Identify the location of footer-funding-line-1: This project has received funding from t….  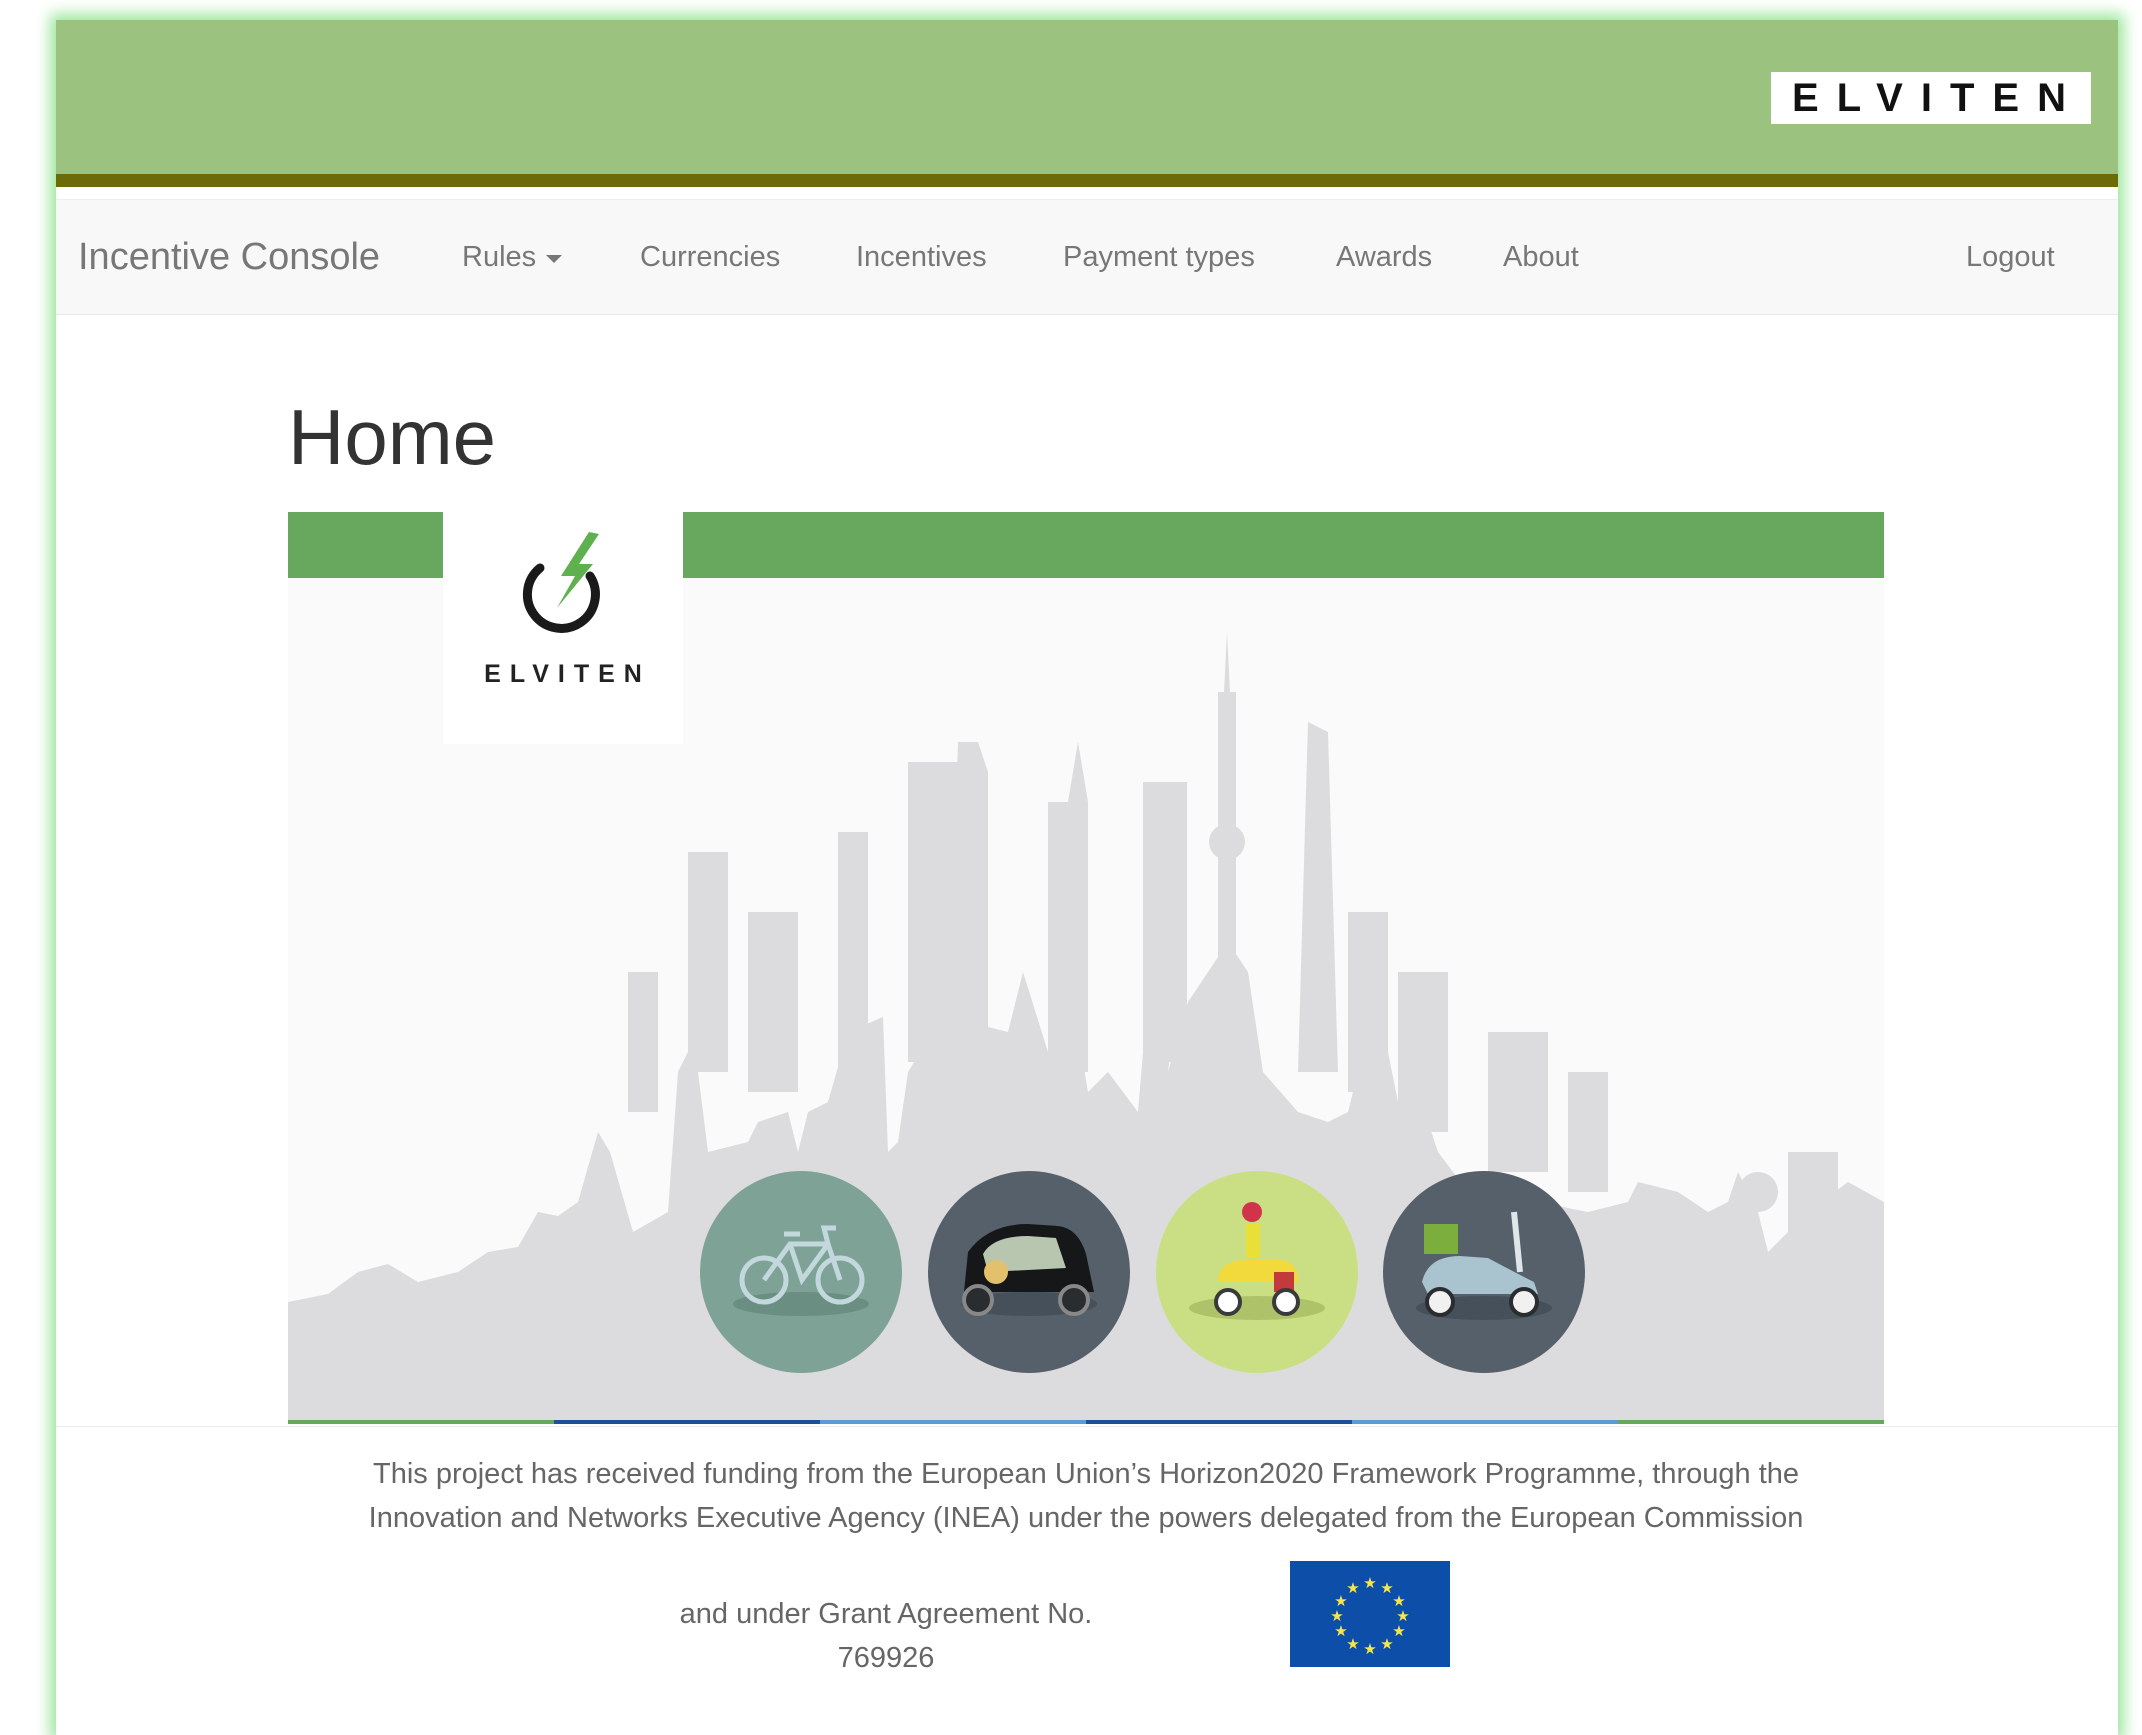
(1086, 1474).